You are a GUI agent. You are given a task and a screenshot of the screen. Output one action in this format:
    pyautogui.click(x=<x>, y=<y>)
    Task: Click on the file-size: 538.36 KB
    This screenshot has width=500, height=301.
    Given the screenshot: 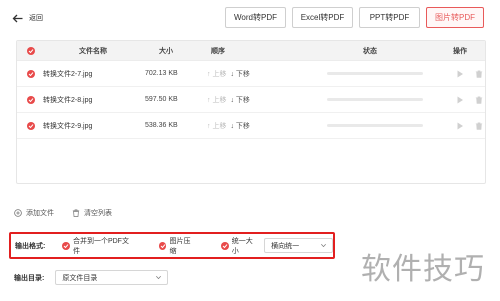 What is the action you would take?
    pyautogui.click(x=161, y=125)
    